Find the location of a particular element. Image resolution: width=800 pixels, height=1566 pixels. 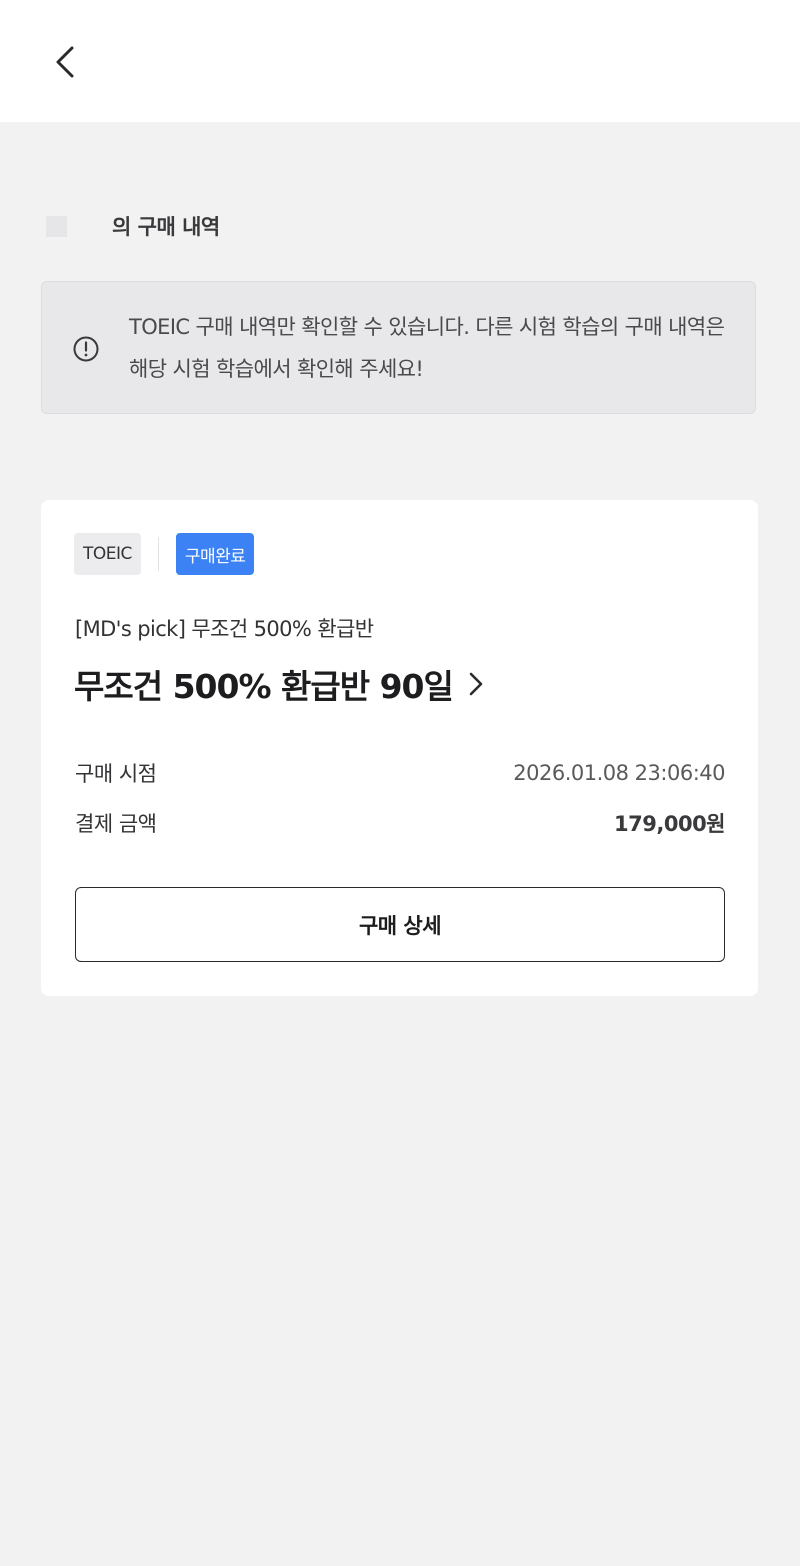

status-badge: 구매완료 is located at coordinates (215, 554).